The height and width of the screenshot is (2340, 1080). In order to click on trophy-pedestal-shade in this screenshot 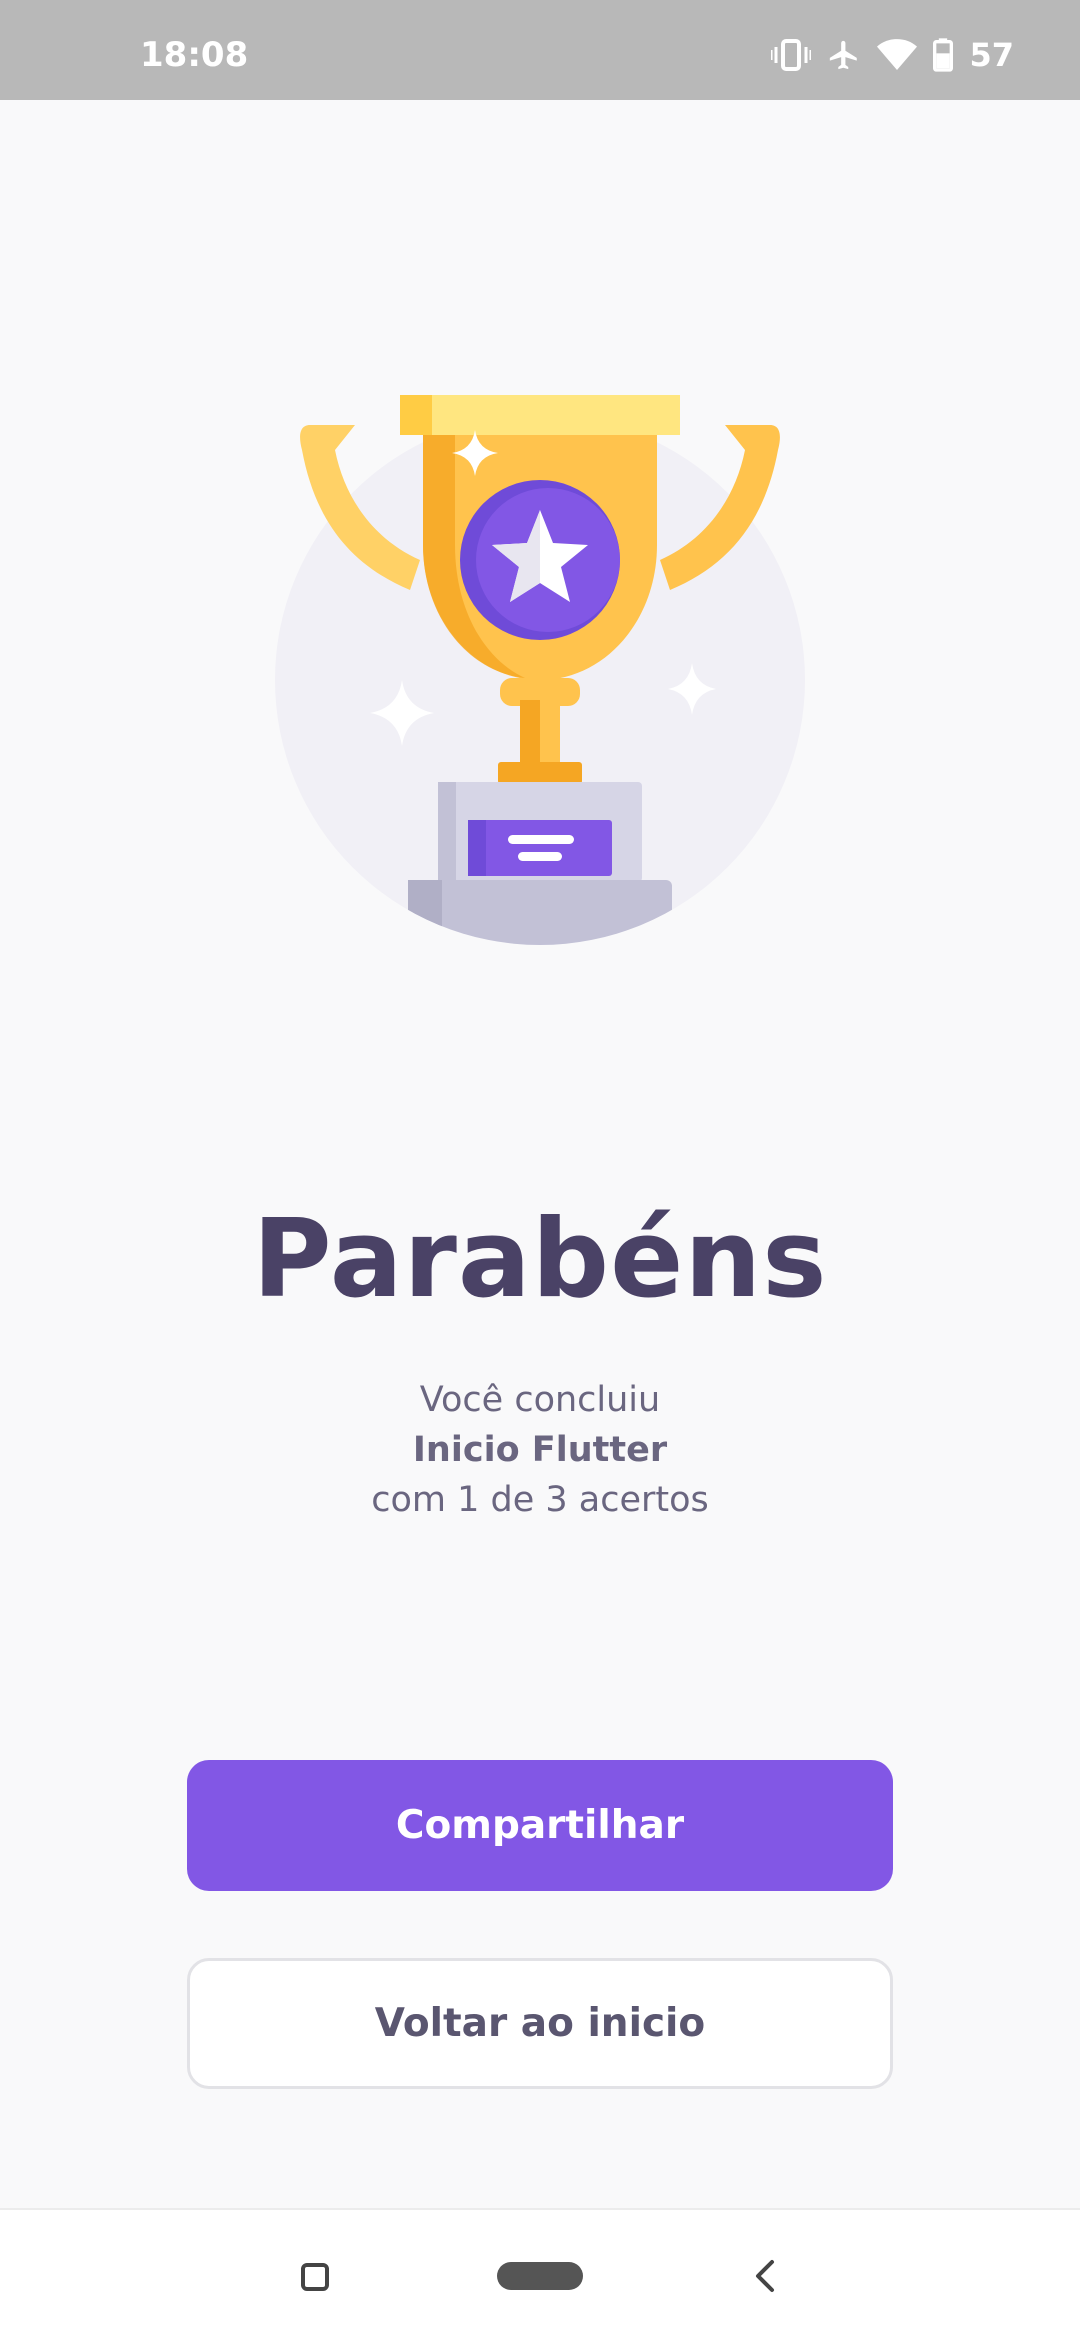, I will do `click(425, 912)`.